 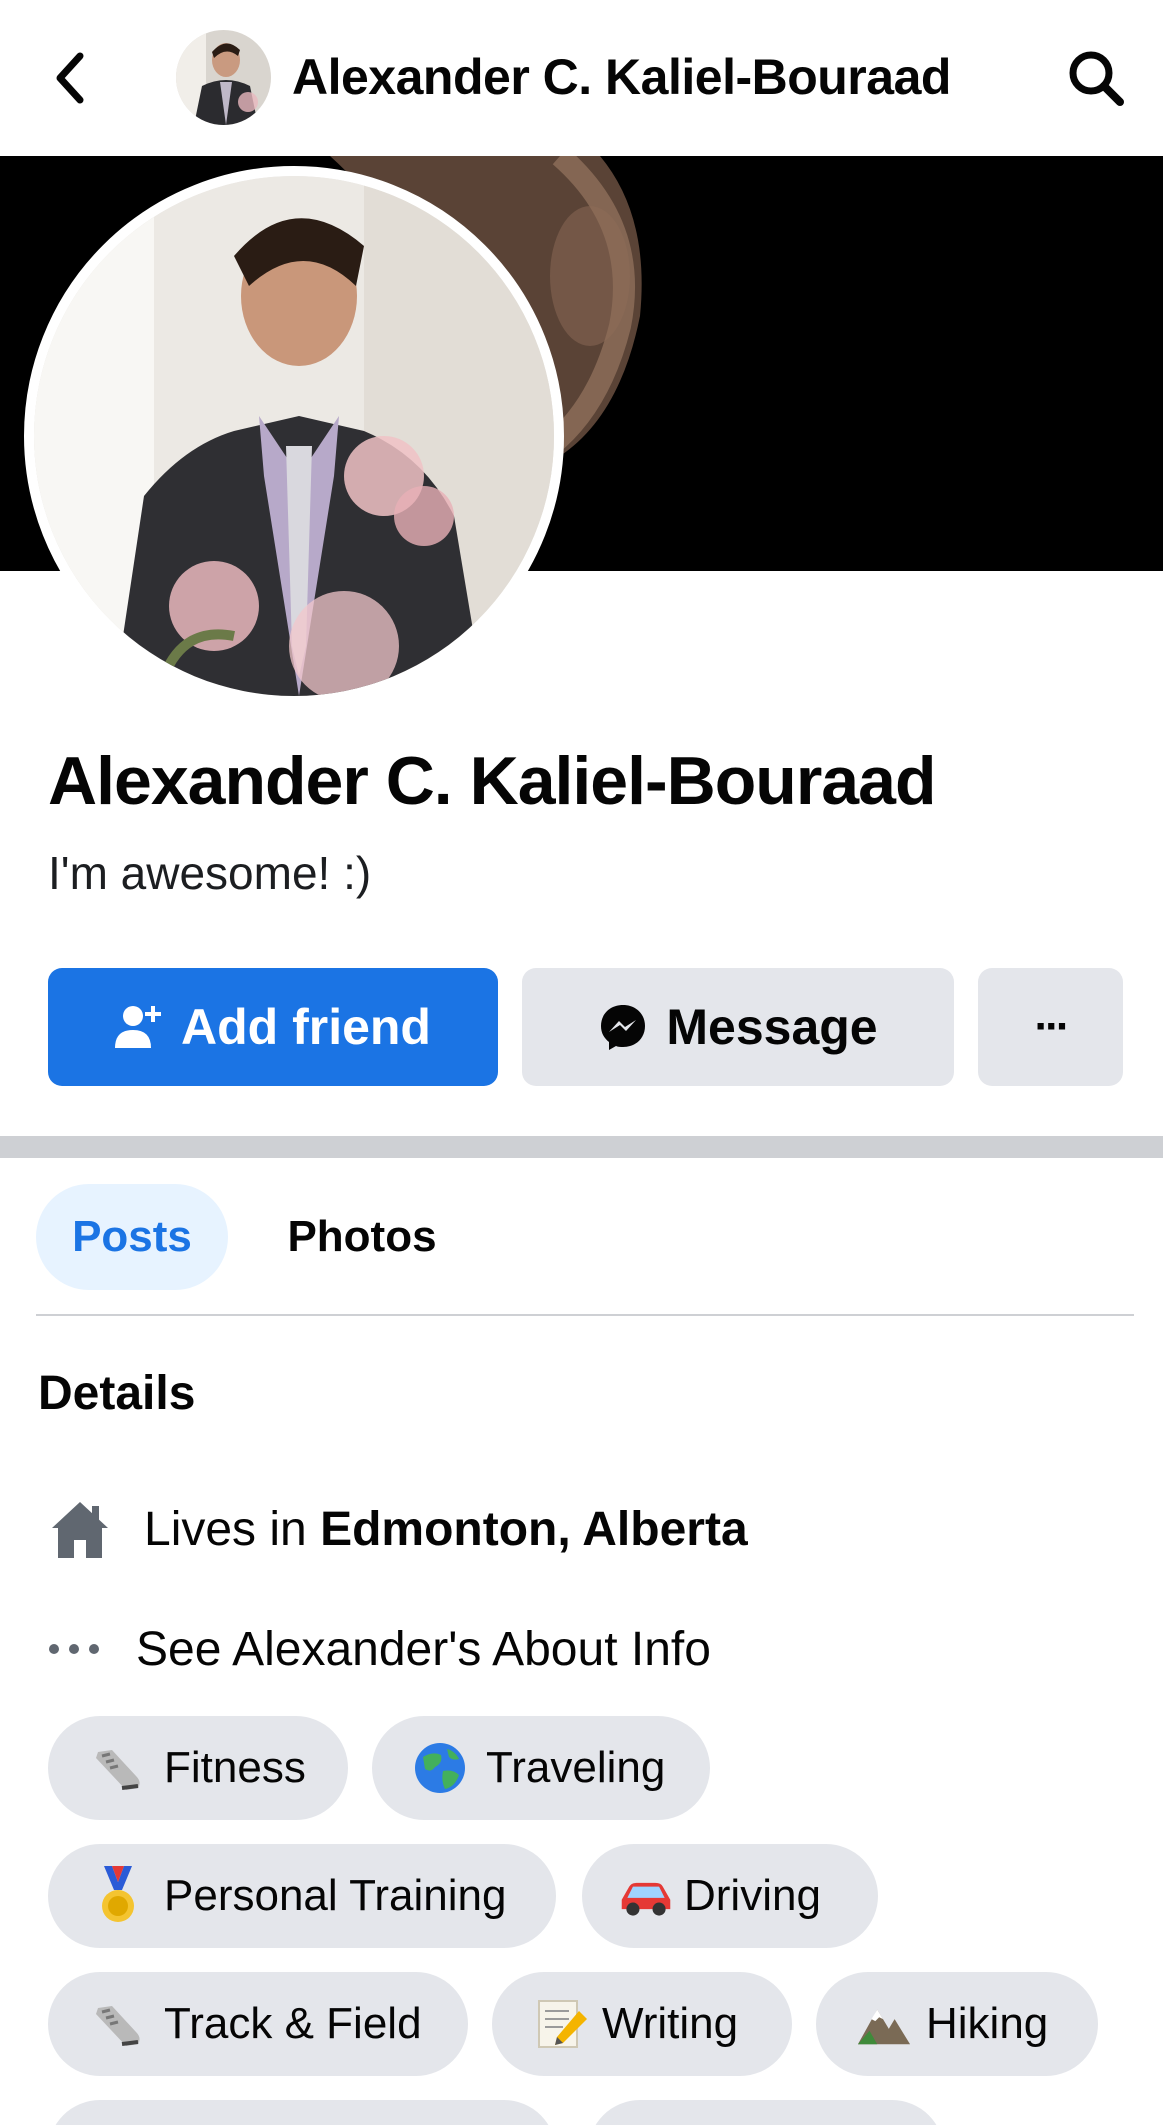 What do you see at coordinates (884, 2024) in the screenshot?
I see `mountain-icon` at bounding box center [884, 2024].